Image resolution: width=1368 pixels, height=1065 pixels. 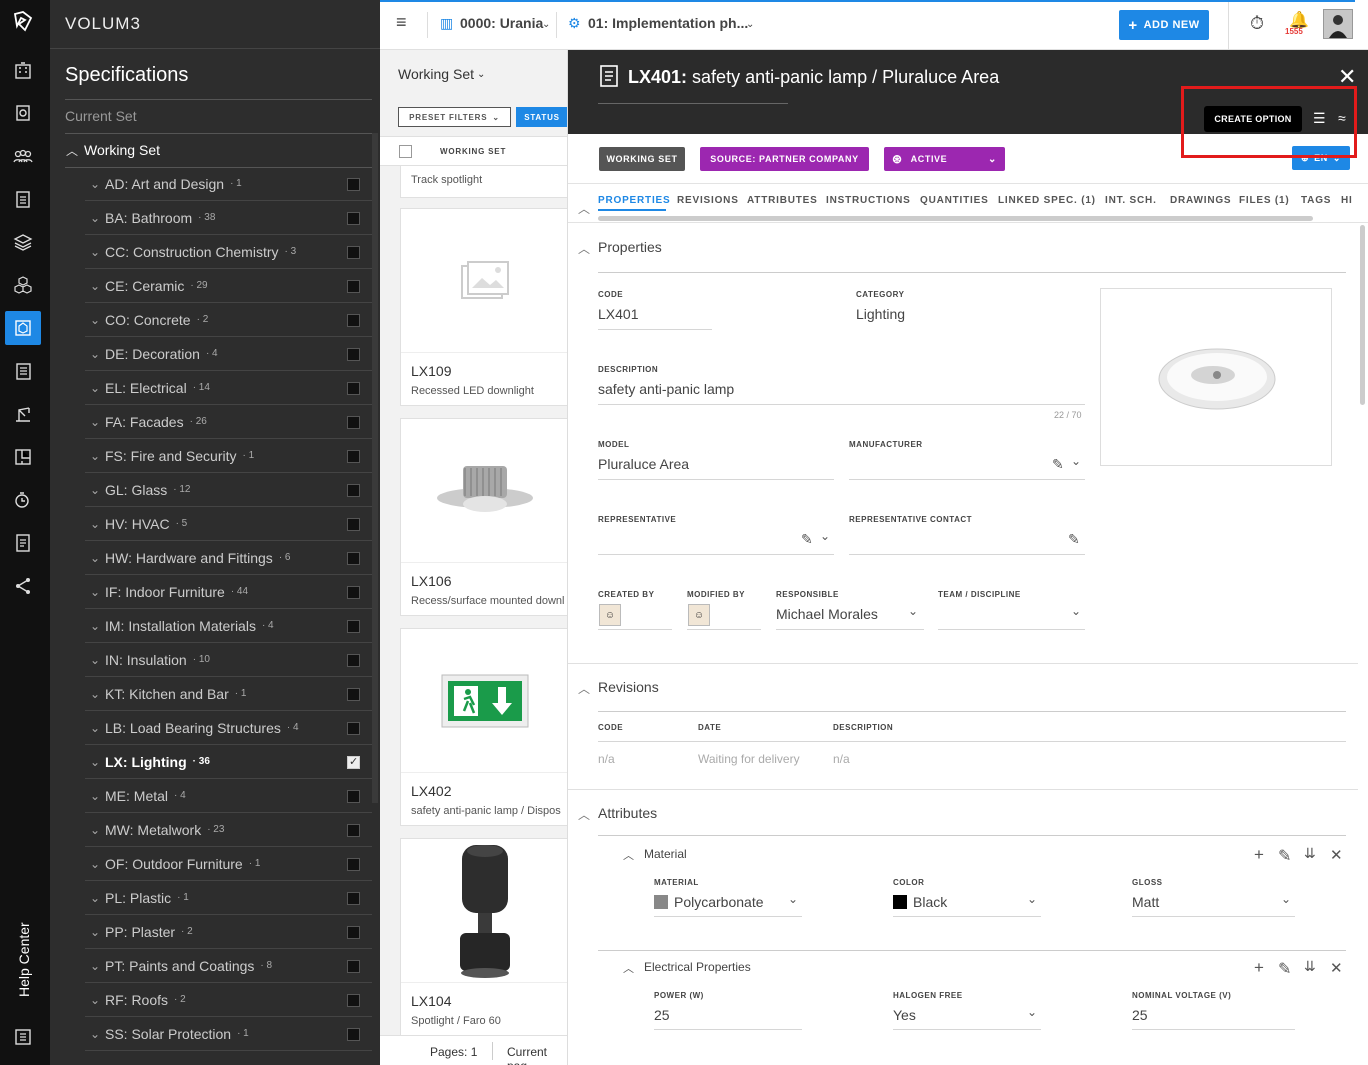 I want to click on spec-card-lx402: LX402 safety anti-panic lamp / Dispos, so click(x=484, y=727).